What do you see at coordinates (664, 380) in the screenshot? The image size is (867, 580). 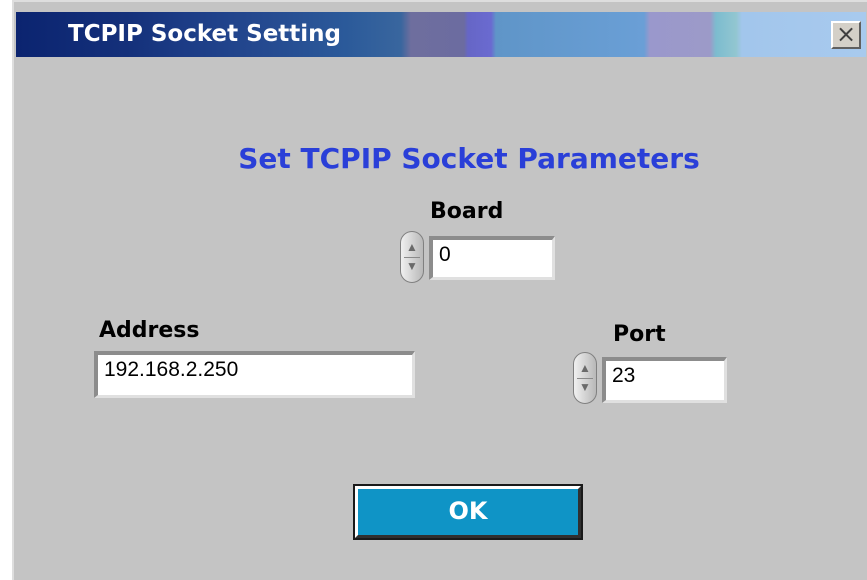 I see `port-field: 23` at bounding box center [664, 380].